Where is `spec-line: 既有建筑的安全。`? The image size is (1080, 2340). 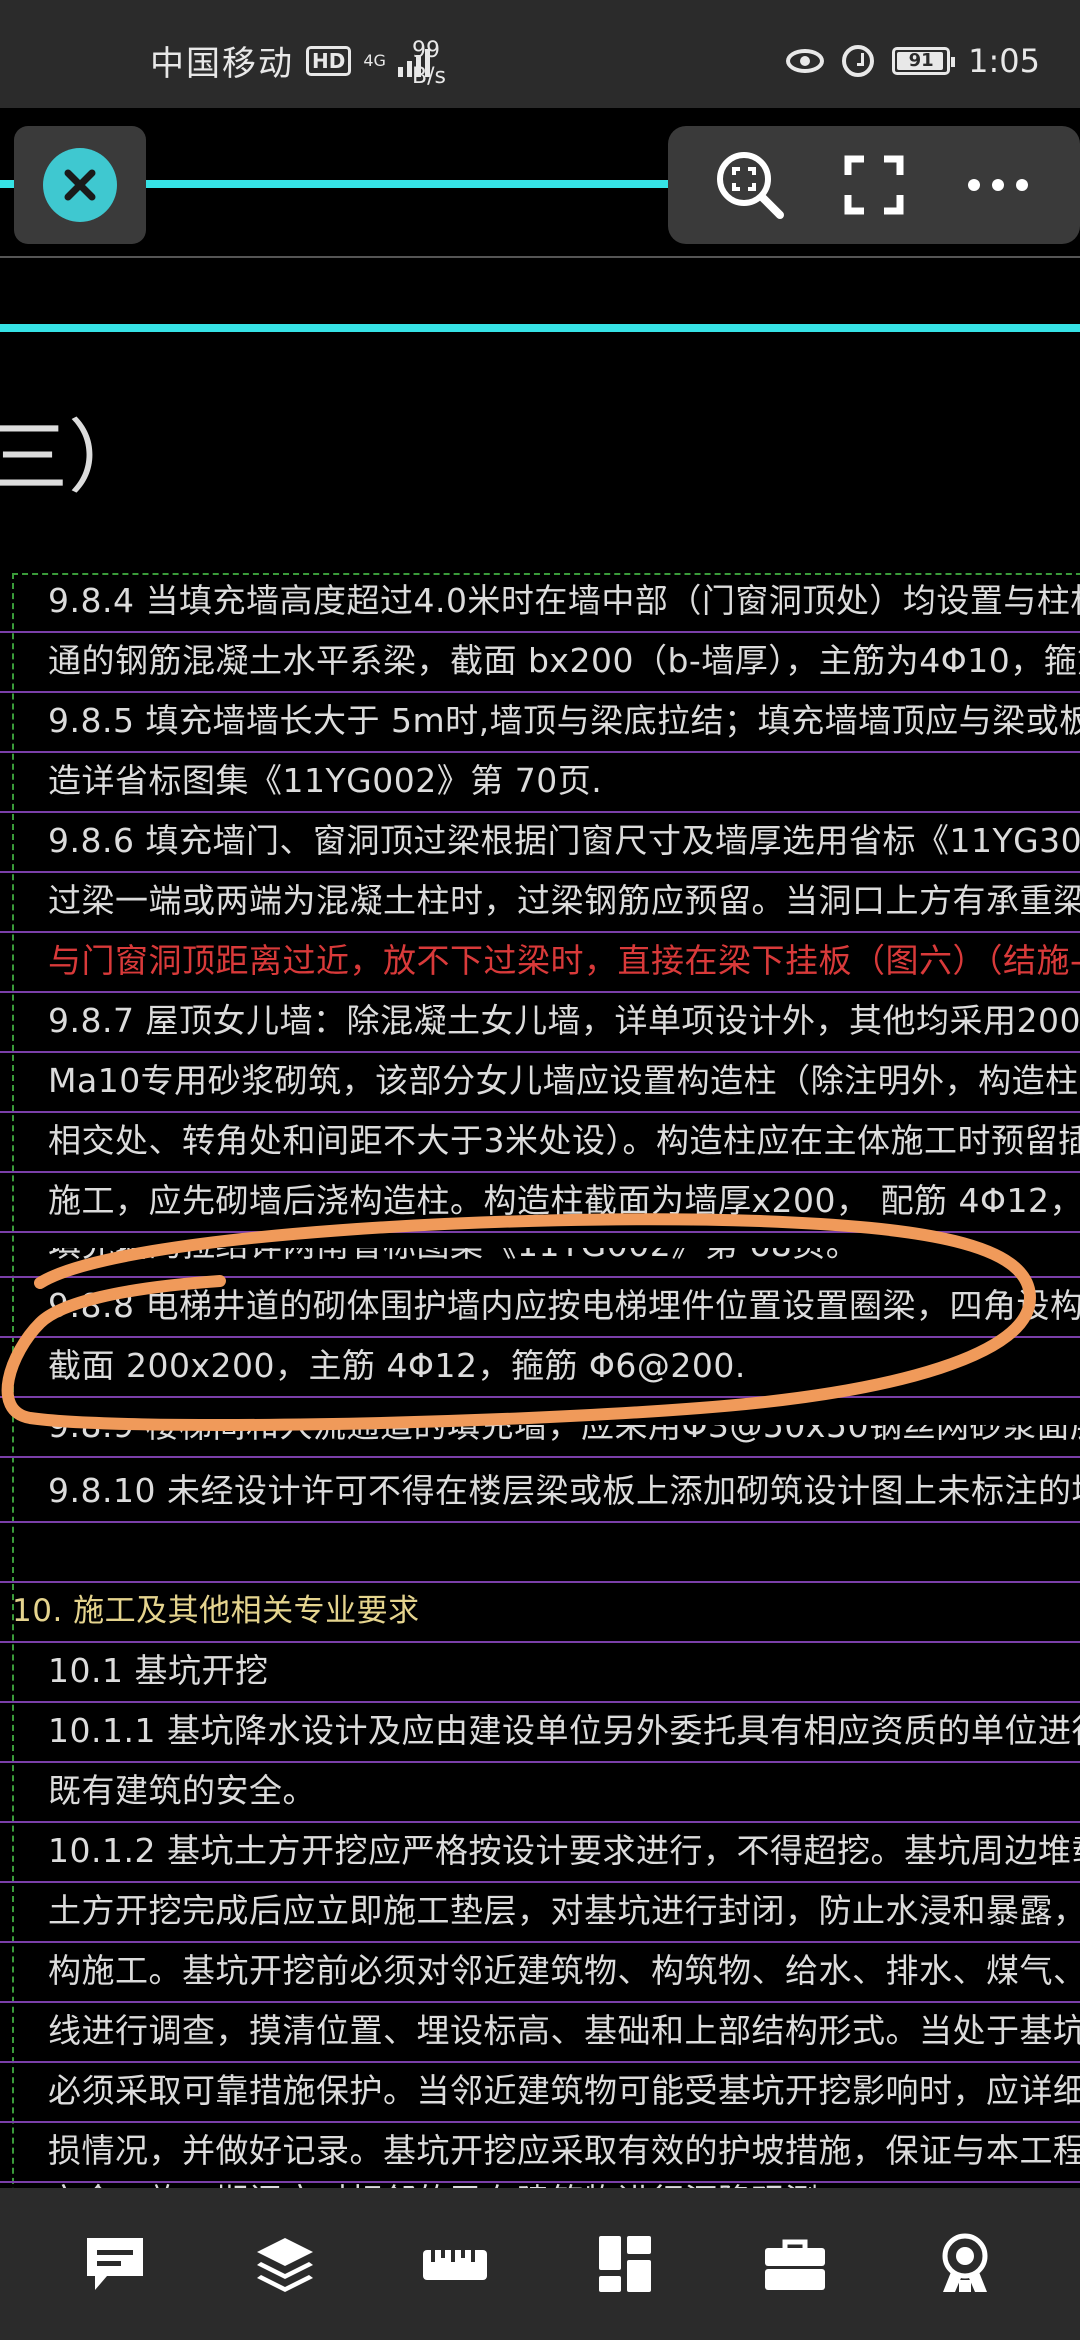
spec-line: 既有建筑的安全。 is located at coordinates (182, 1790).